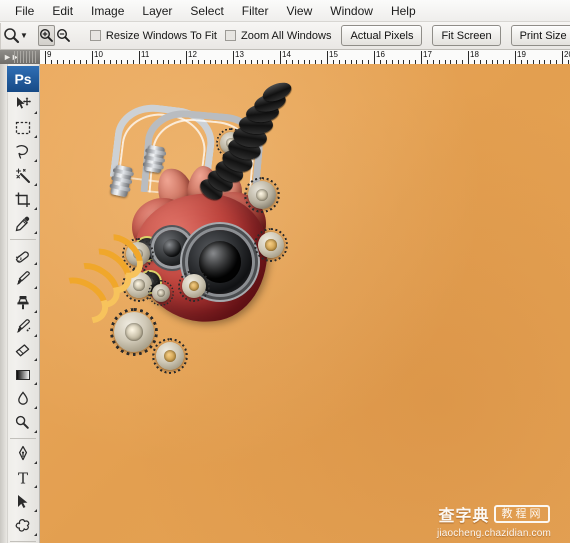 The image size is (570, 543). Describe the element at coordinates (11, 36) in the screenshot. I see `zoom-tool-icon` at that location.